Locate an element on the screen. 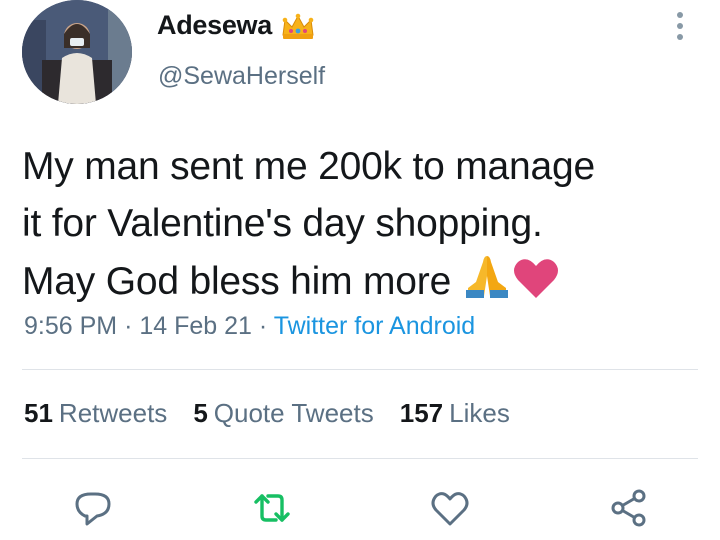 The width and height of the screenshot is (720, 540). user-display-name: Adesewa is located at coordinates (214, 25).